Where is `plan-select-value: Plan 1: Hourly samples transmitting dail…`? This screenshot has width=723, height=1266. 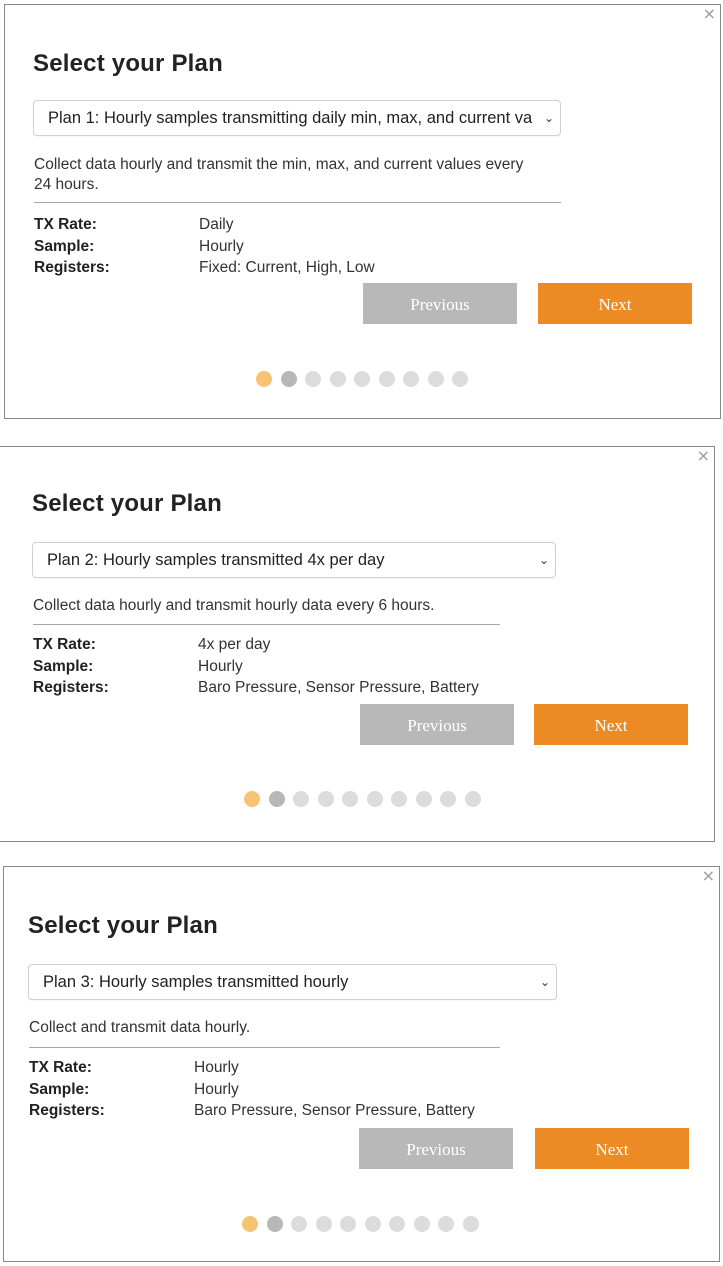 plan-select-value: Plan 1: Hourly samples transmitting dail… is located at coordinates (290, 118).